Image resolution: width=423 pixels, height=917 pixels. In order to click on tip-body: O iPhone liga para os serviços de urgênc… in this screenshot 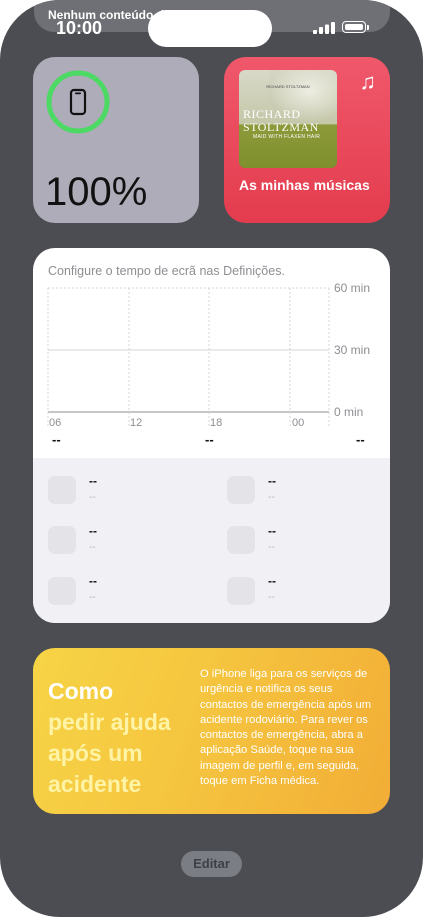, I will do `click(286, 728)`.